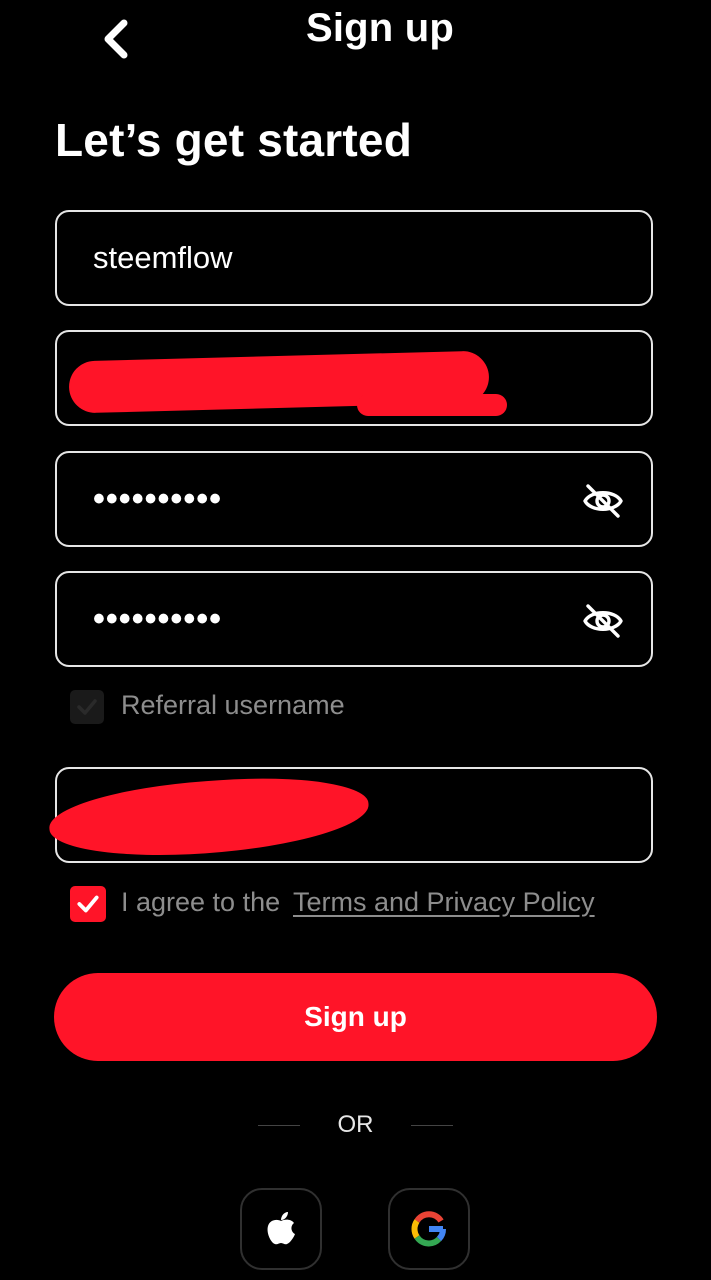 Image resolution: width=711 pixels, height=1280 pixels. I want to click on google-icon, so click(428, 1229).